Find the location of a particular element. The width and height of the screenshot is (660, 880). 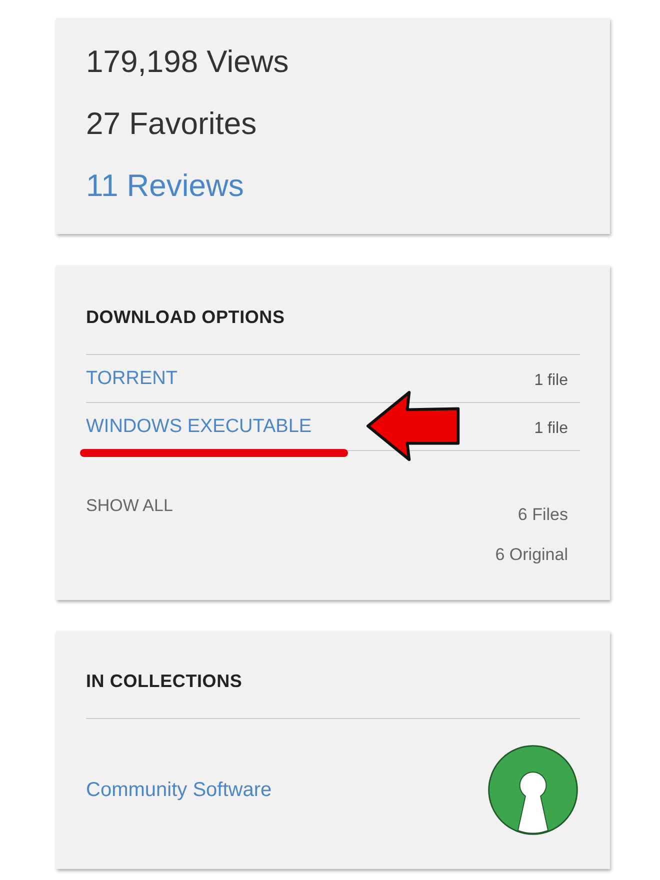

file-total: 6 Original is located at coordinates (531, 555).